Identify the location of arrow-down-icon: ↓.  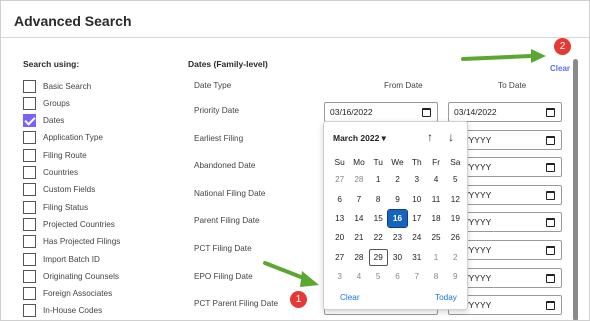
(451, 137).